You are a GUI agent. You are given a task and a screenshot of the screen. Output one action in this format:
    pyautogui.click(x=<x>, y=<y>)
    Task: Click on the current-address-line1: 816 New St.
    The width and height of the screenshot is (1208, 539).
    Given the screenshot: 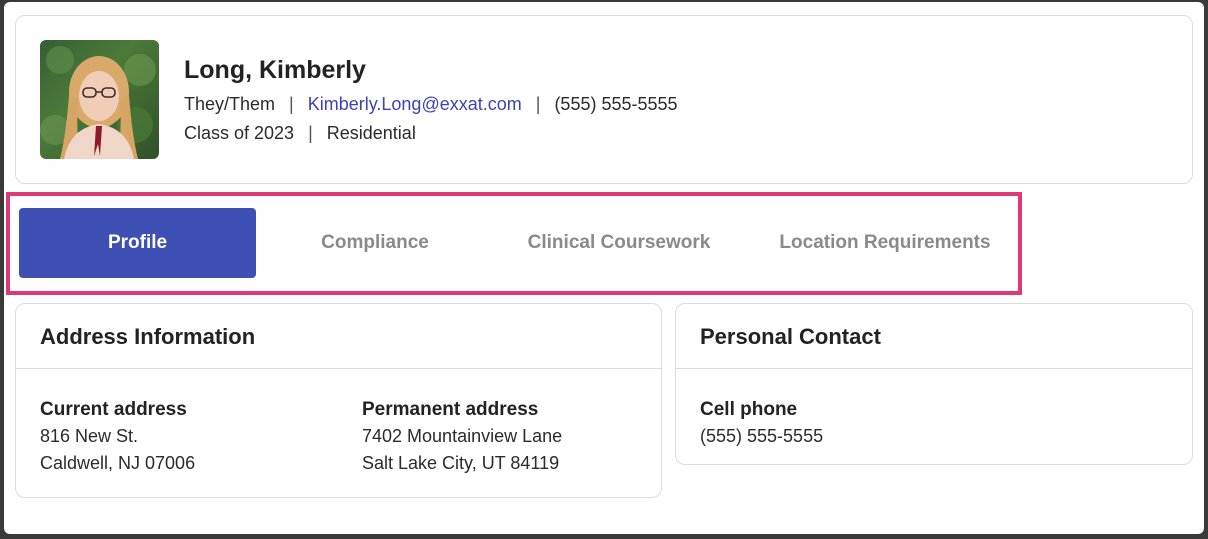 What is the action you would take?
    pyautogui.click(x=89, y=436)
    